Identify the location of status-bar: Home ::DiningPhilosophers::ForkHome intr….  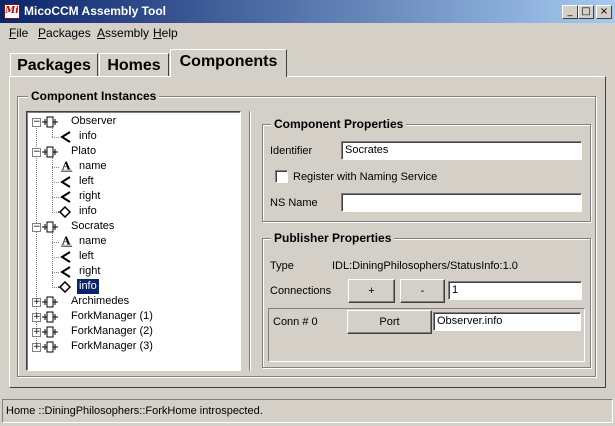
(307, 411).